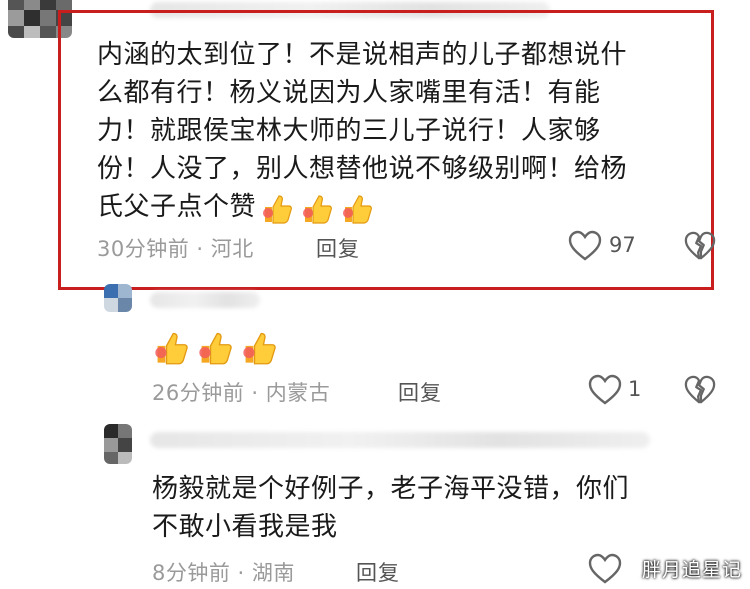 The image size is (750, 589). Describe the element at coordinates (622, 245) in the screenshot. I see `like-count: 97` at that location.